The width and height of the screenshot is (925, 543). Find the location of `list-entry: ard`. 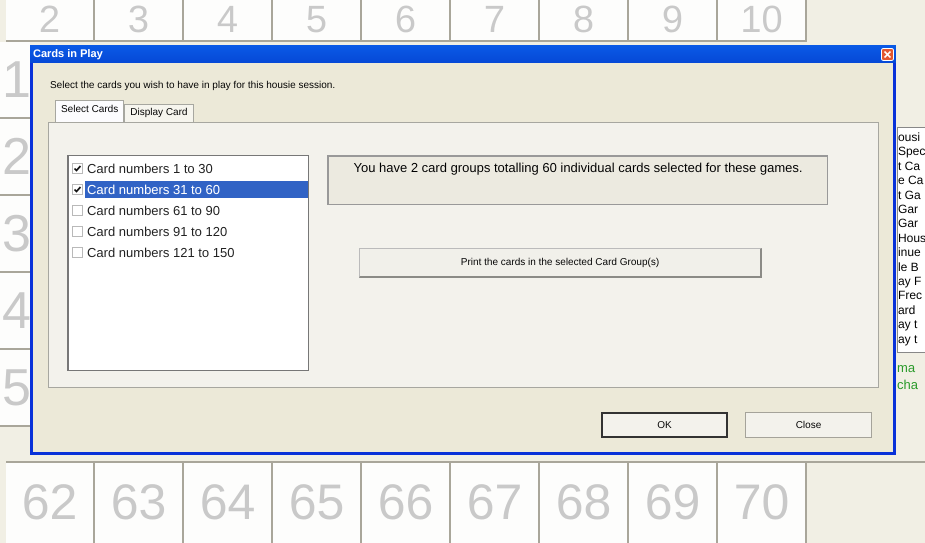

list-entry: ard is located at coordinates (911, 310).